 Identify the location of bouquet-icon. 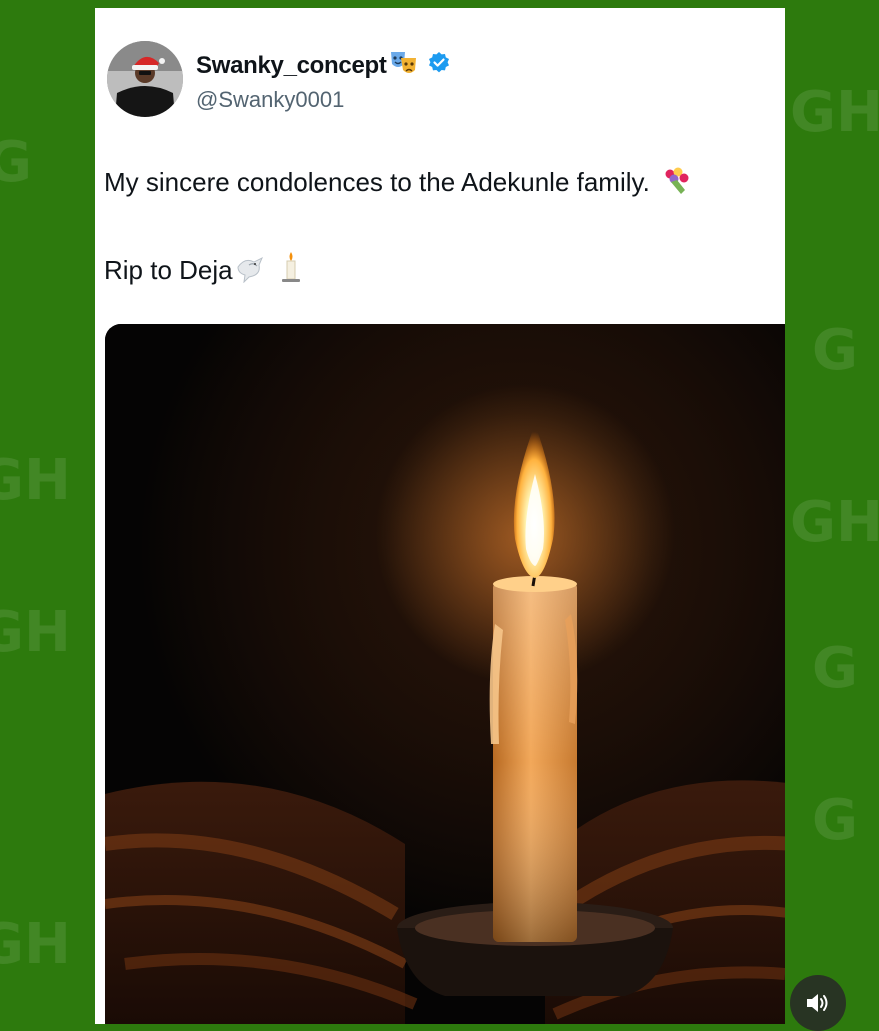
(676, 183).